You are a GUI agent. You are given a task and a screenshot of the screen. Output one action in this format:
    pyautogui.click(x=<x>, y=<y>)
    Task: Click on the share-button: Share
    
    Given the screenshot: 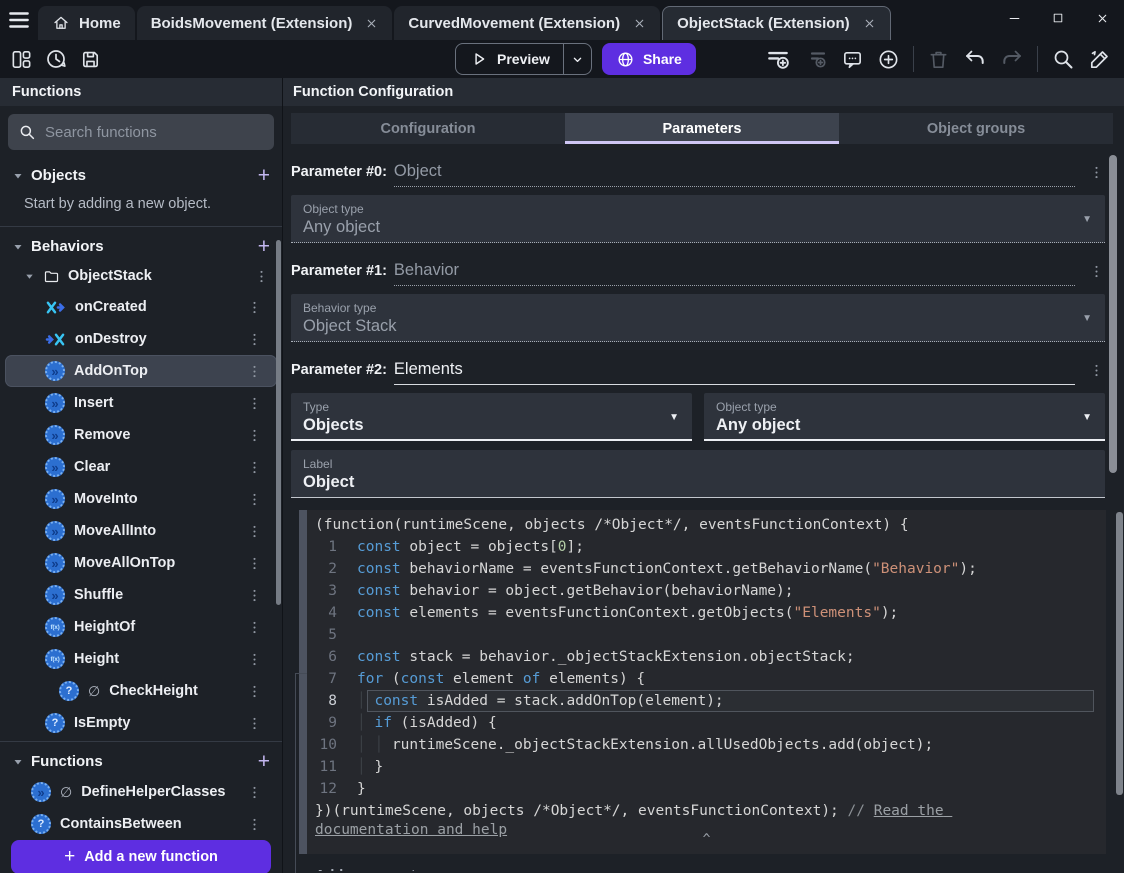 What is the action you would take?
    pyautogui.click(x=648, y=59)
    